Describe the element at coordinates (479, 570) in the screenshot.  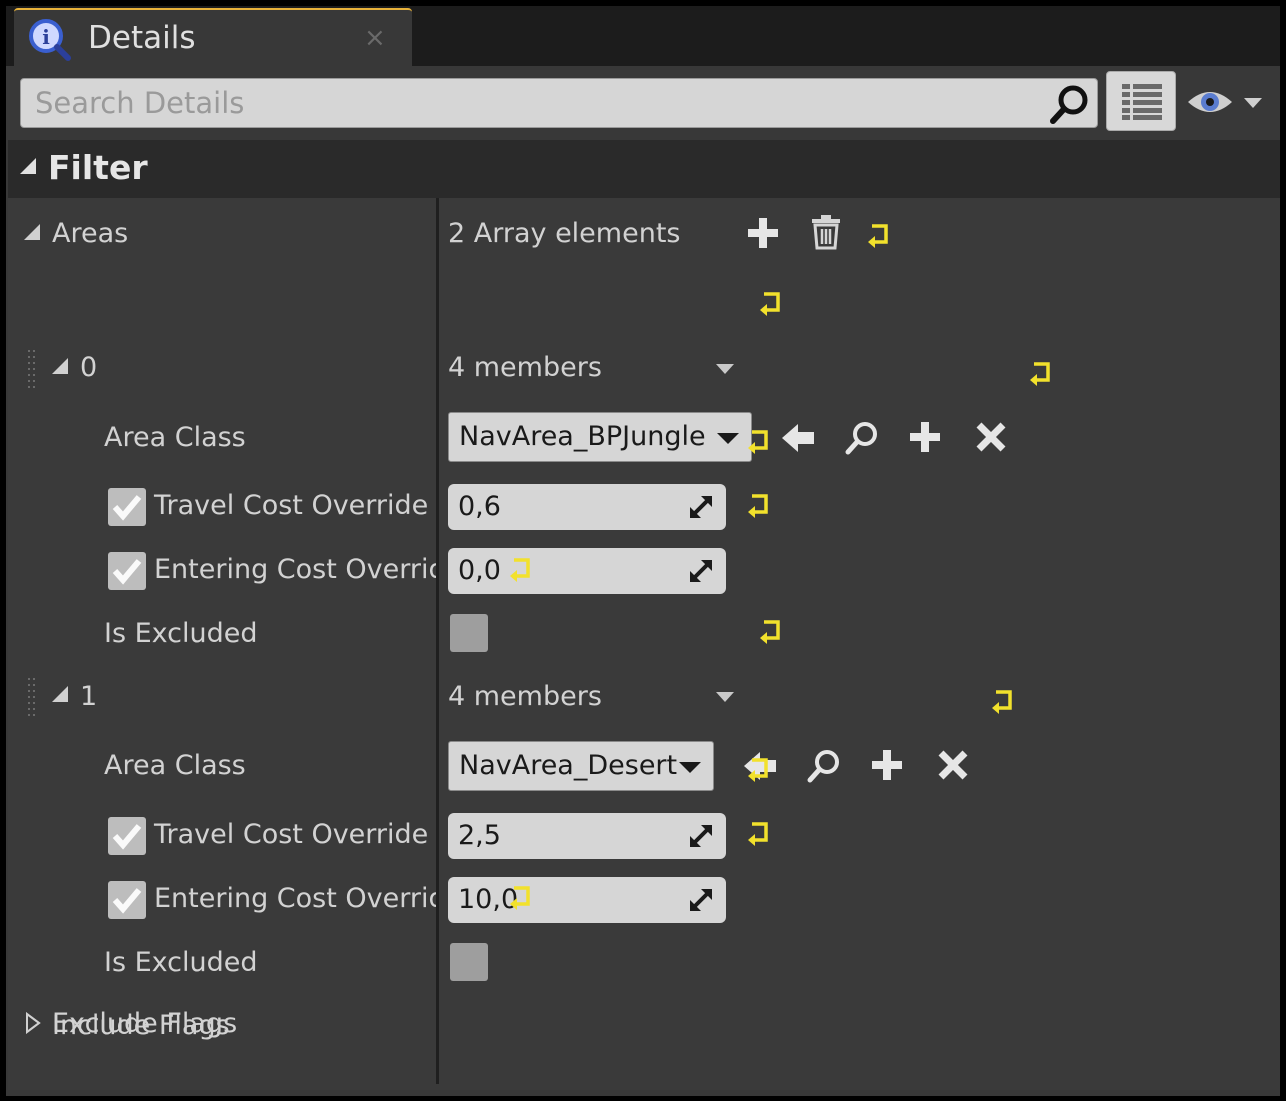
I see `entering-cost-value: 0,0` at that location.